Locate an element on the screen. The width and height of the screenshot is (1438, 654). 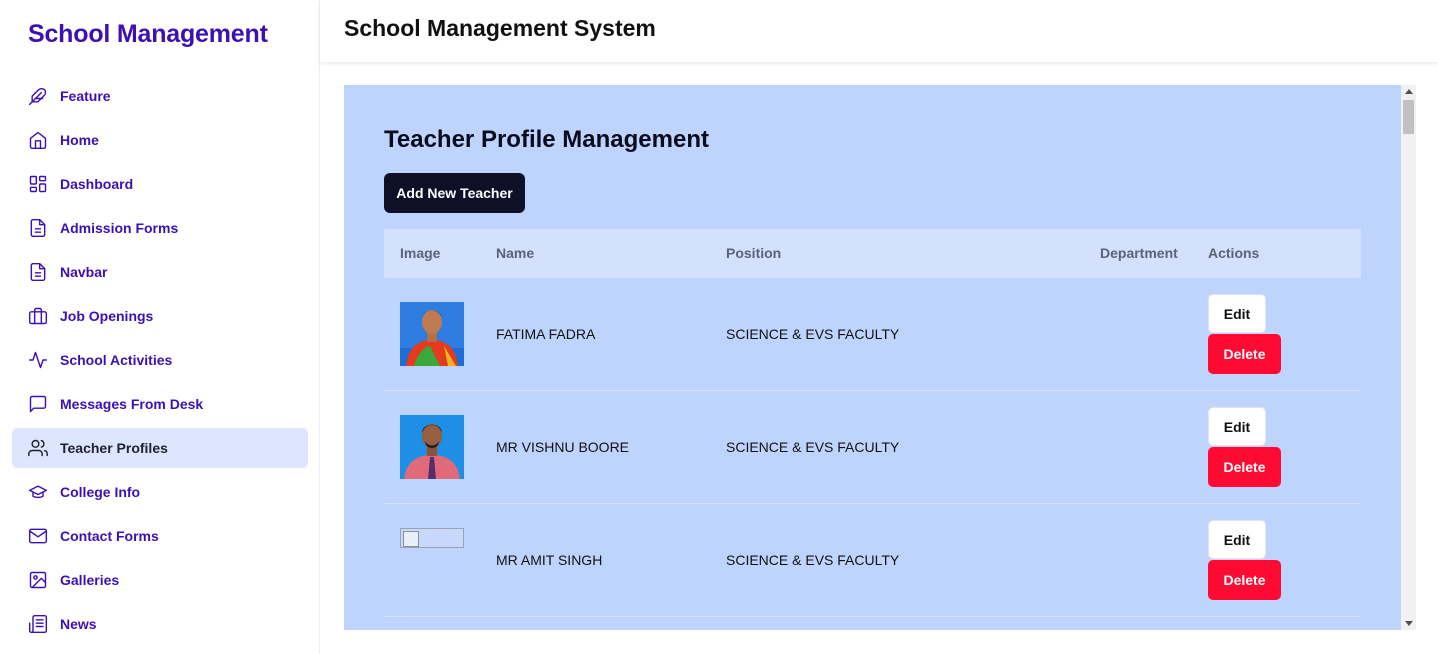
sidebar-item-teacher-profiles: Teacher Profiles is located at coordinates (160, 448).